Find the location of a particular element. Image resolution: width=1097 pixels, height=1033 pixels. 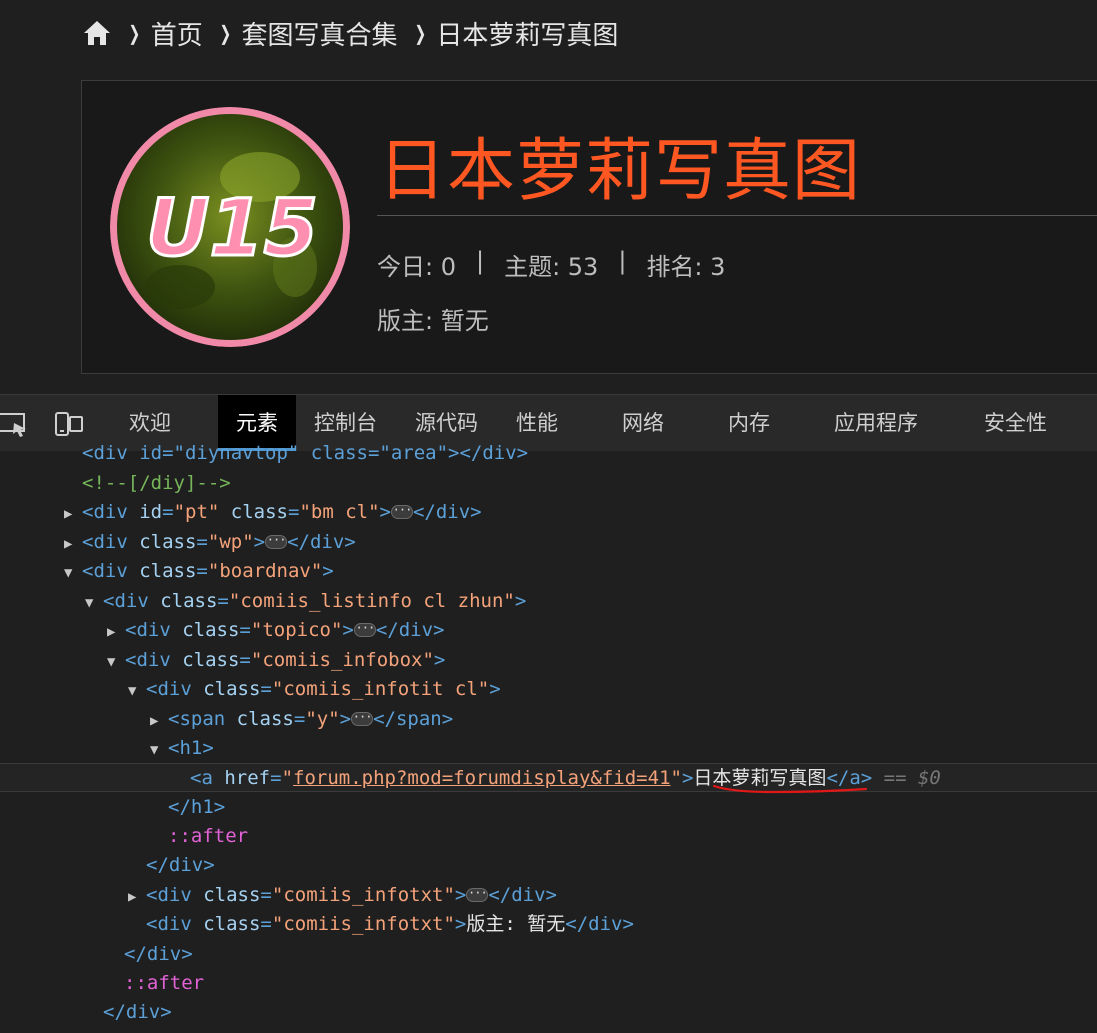

forum-title: 日本萝莉写真图 is located at coordinates (619, 164).